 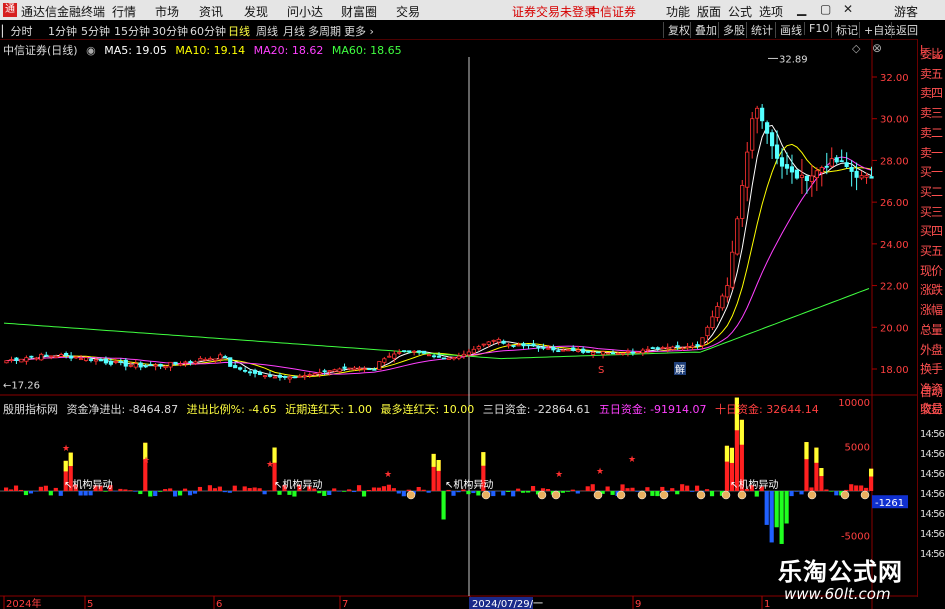 I want to click on tool-back-button: 返回, so click(x=904, y=30).